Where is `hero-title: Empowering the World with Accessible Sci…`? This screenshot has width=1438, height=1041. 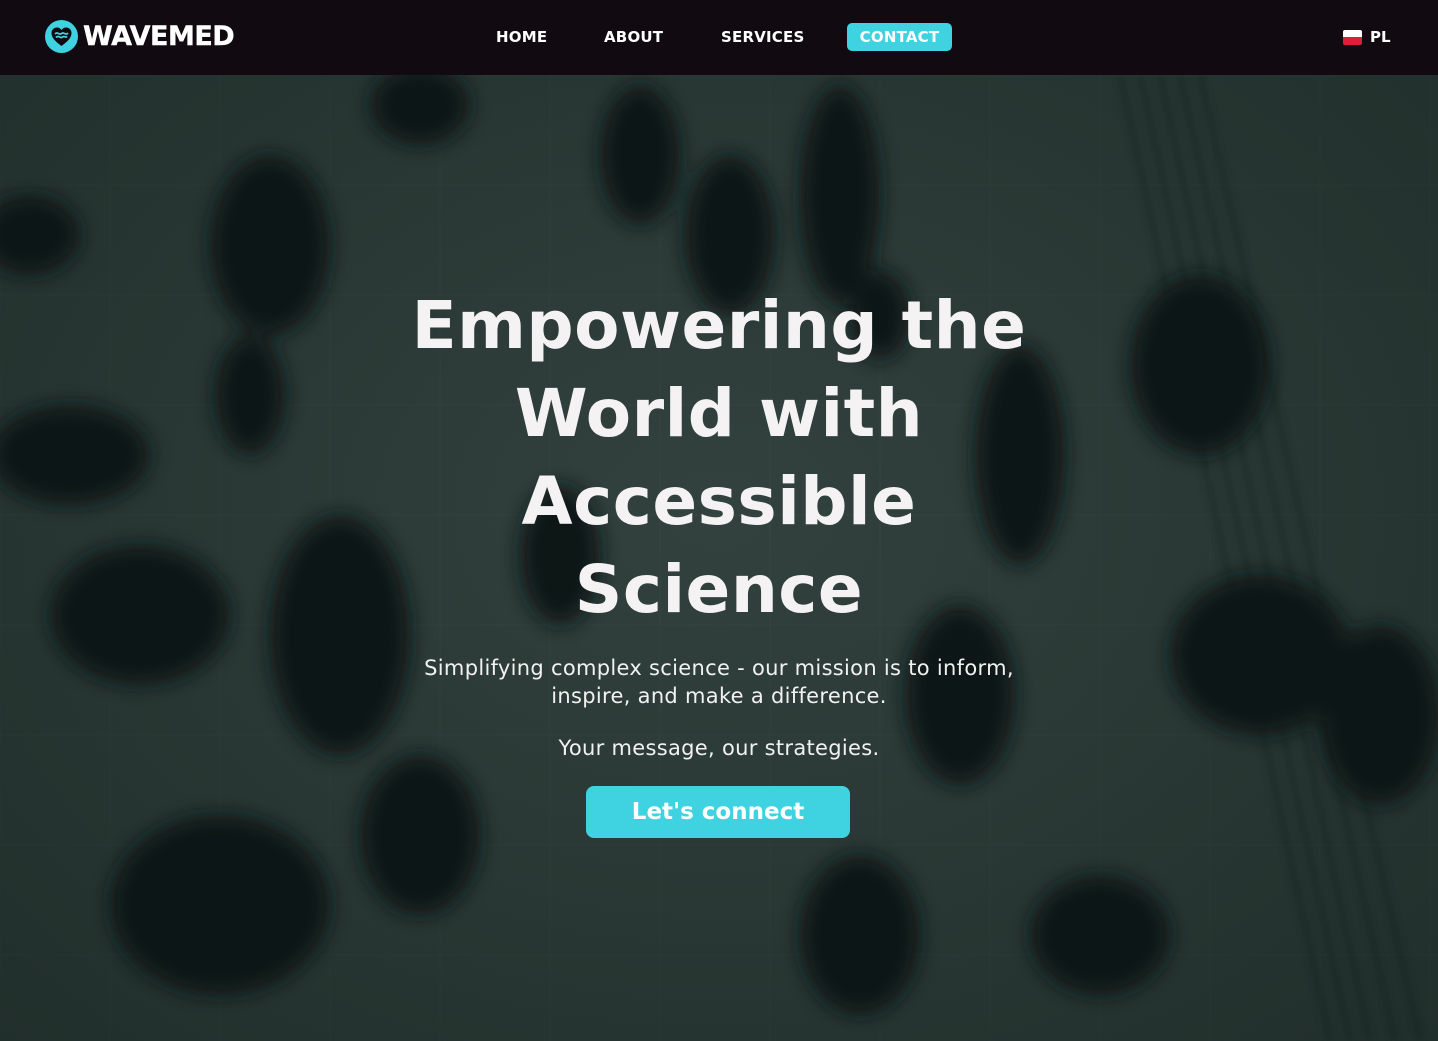 hero-title: Empowering the World with Accessible Sci… is located at coordinates (719, 457).